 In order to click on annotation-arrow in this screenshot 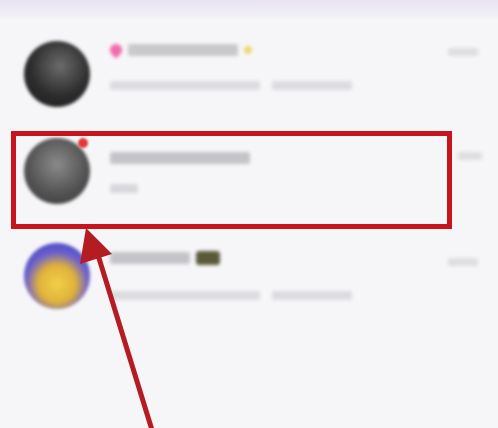, I will do `click(117, 328)`.